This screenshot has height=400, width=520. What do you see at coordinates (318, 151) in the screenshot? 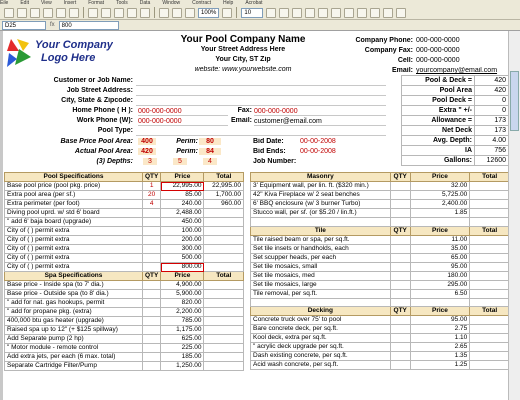
I see `bid-ends-value: 00-00-2008` at bounding box center [318, 151].